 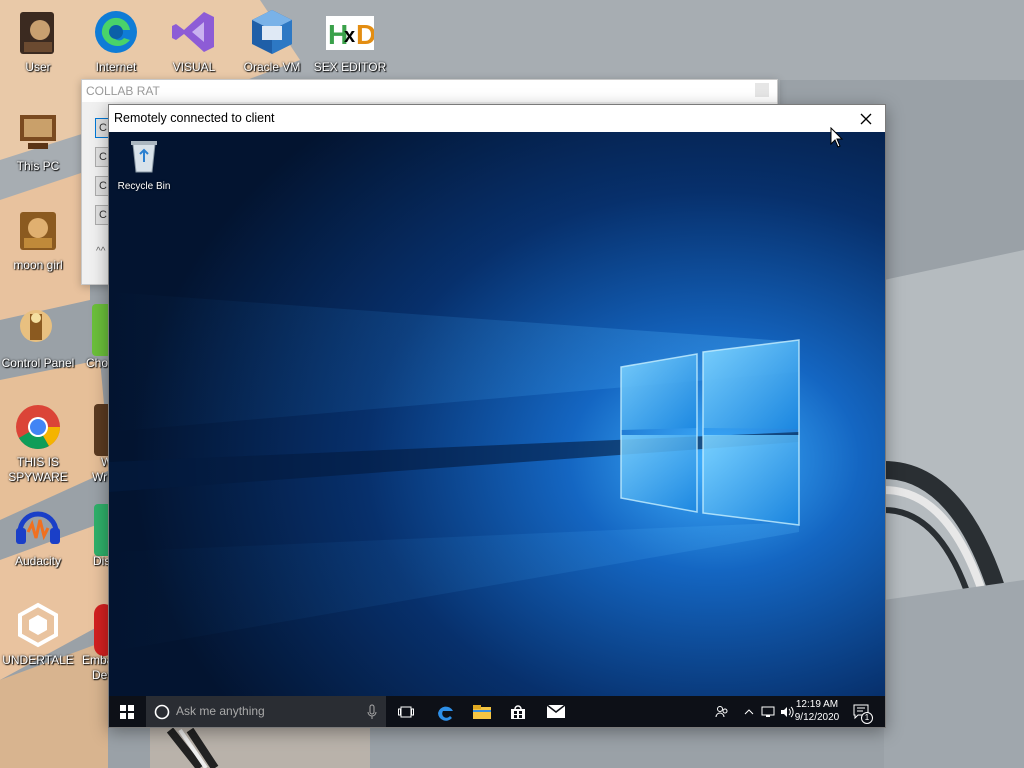 I want to click on moon-girl-icon, so click(x=38, y=230).